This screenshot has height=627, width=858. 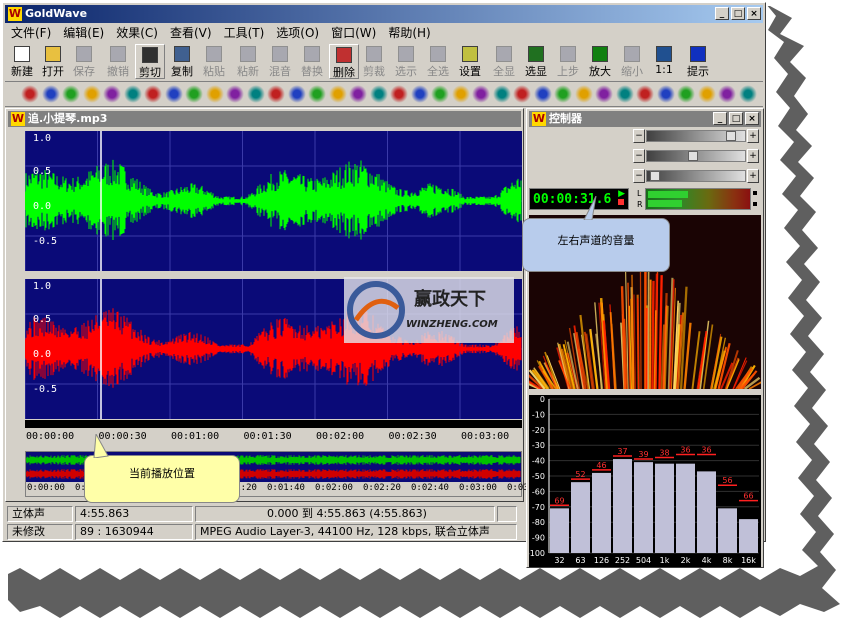 I want to click on spectrum-bar, so click(x=706, y=512).